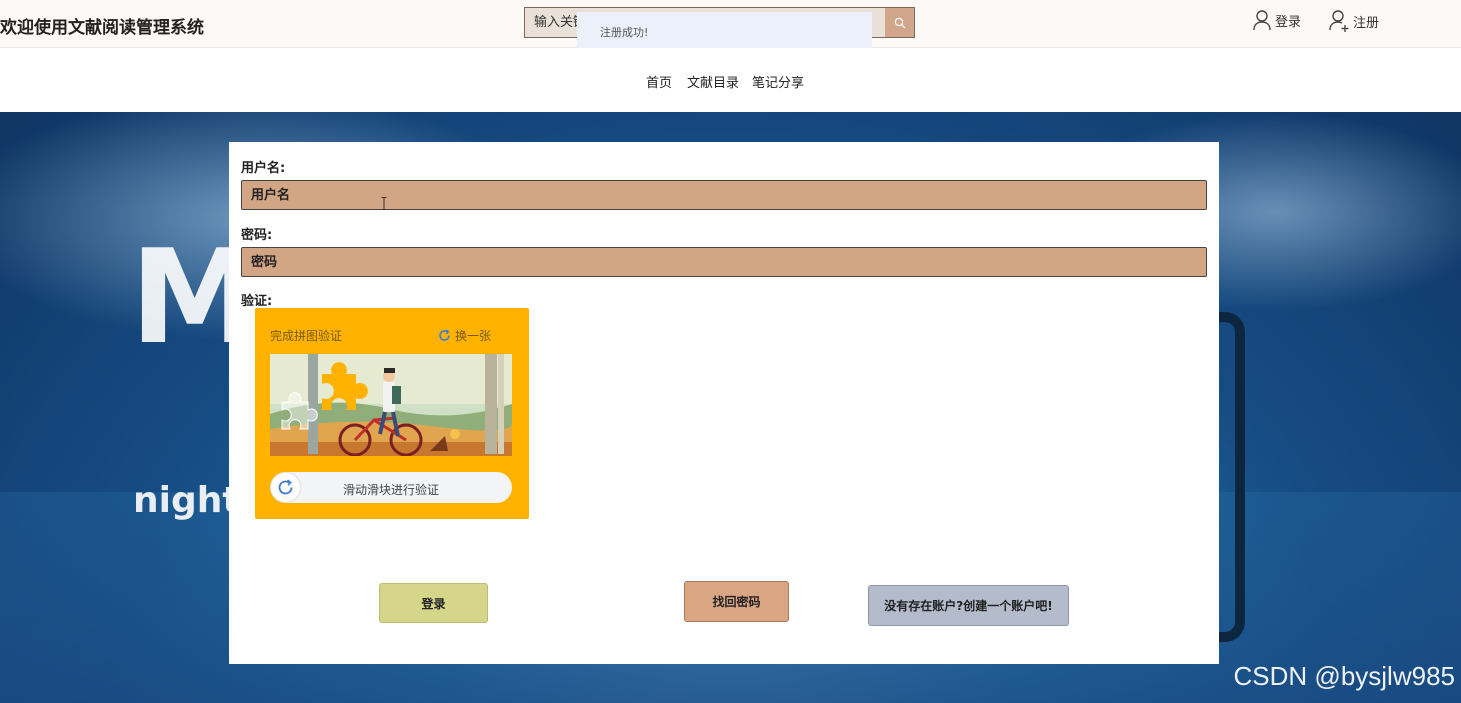 Image resolution: width=1461 pixels, height=703 pixels. Describe the element at coordinates (1262, 20) in the screenshot. I see `user-icon` at that location.